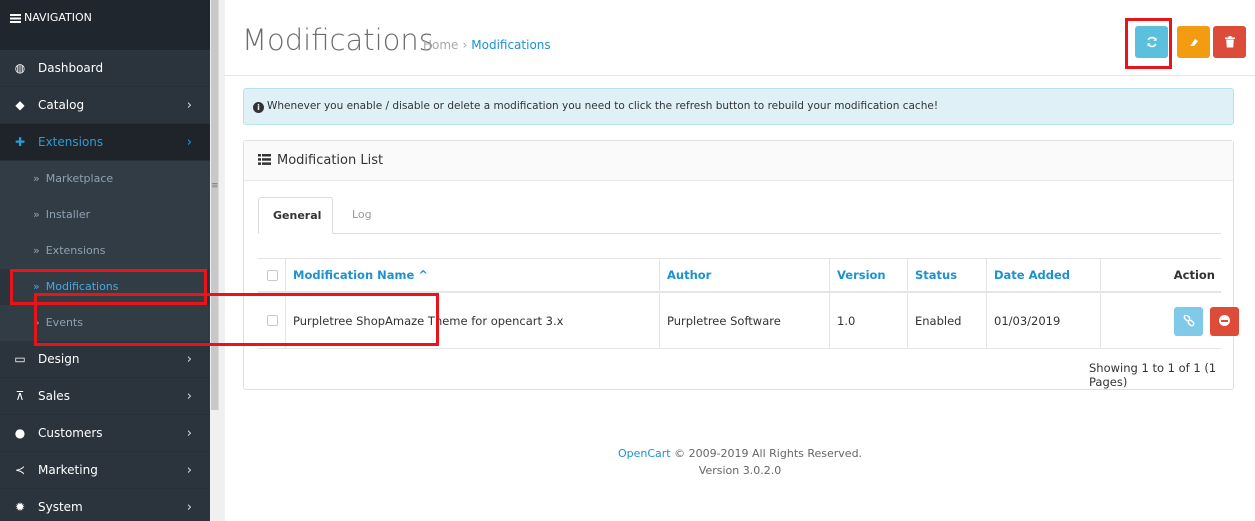  I want to click on trash-icon, so click(1229, 42).